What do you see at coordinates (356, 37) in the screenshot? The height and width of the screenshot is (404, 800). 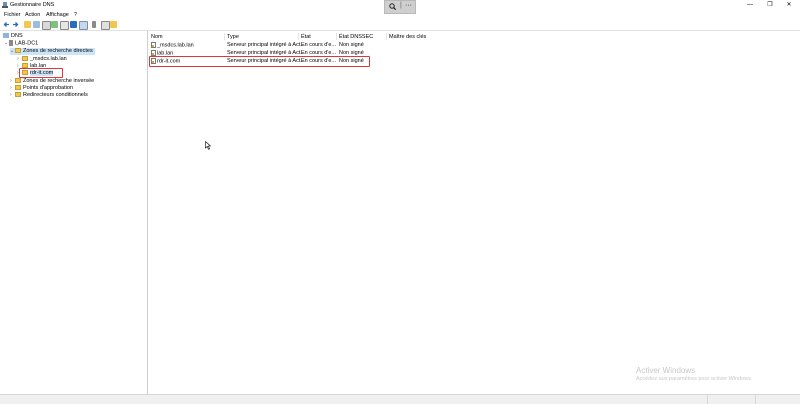 I see `column-header-dnssec: État DNSSEC` at bounding box center [356, 37].